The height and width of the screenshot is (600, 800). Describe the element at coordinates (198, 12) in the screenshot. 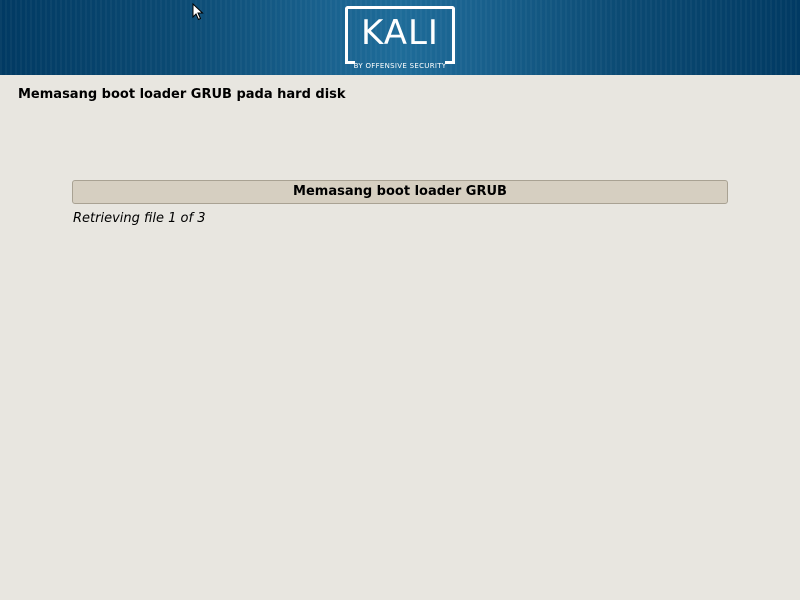

I see `mouse-pointer-icon` at that location.